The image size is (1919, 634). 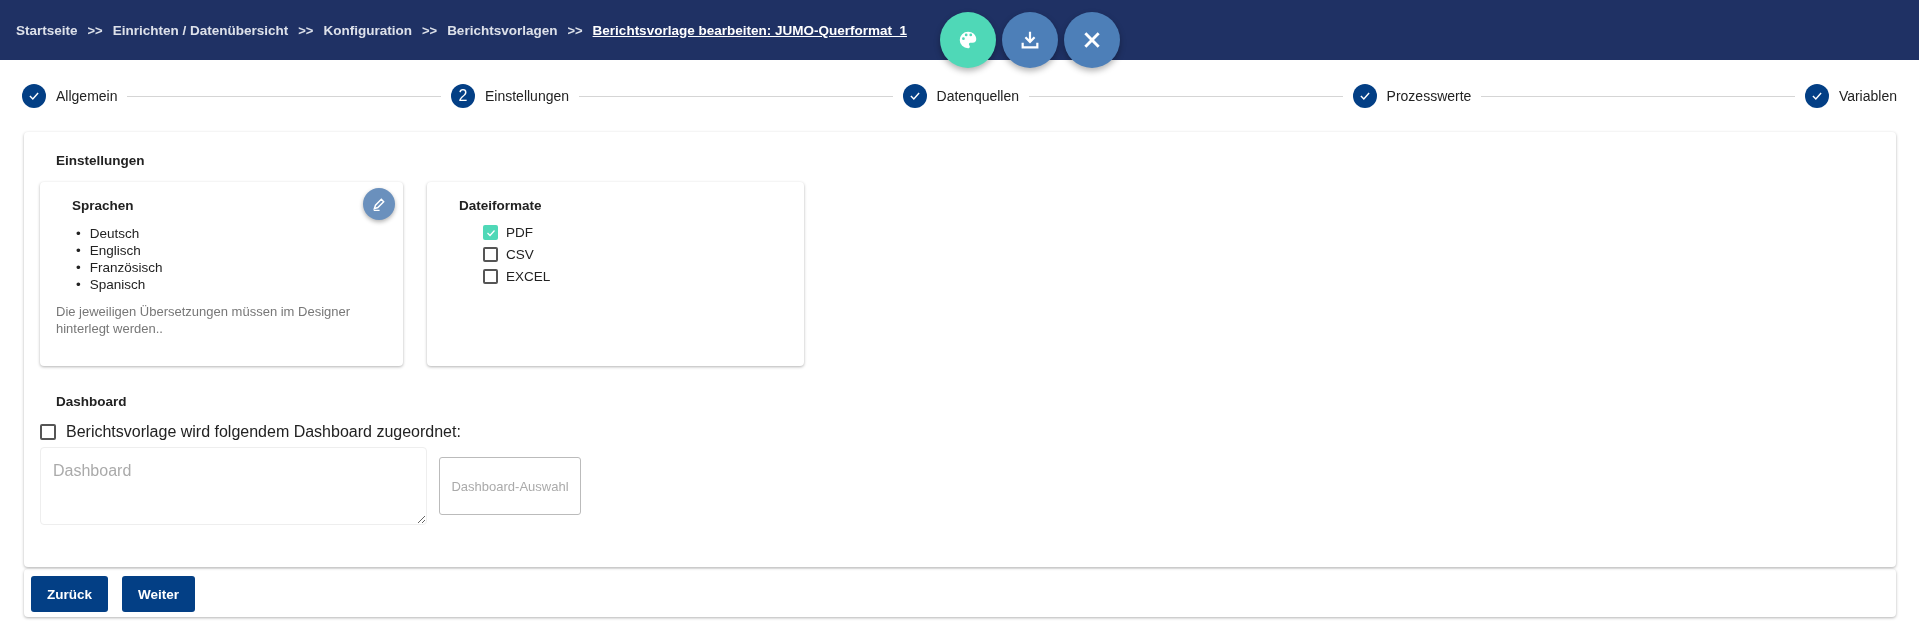 I want to click on section-title: Einstellungen, so click(x=100, y=160).